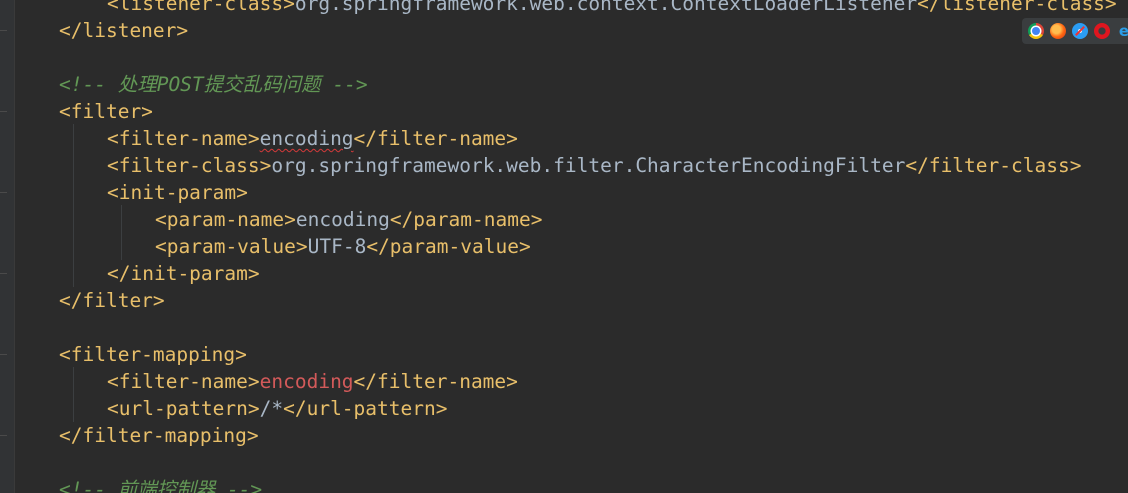  What do you see at coordinates (1122, 31) in the screenshot?
I see `ie-icon: e` at bounding box center [1122, 31].